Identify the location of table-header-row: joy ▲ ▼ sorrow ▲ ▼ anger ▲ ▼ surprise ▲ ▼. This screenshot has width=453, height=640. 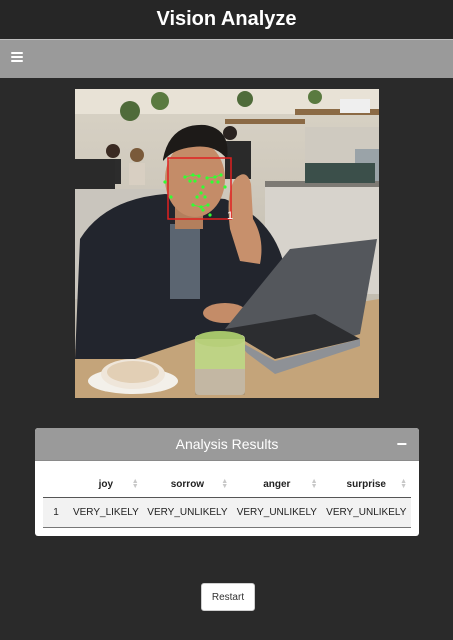
(227, 484).